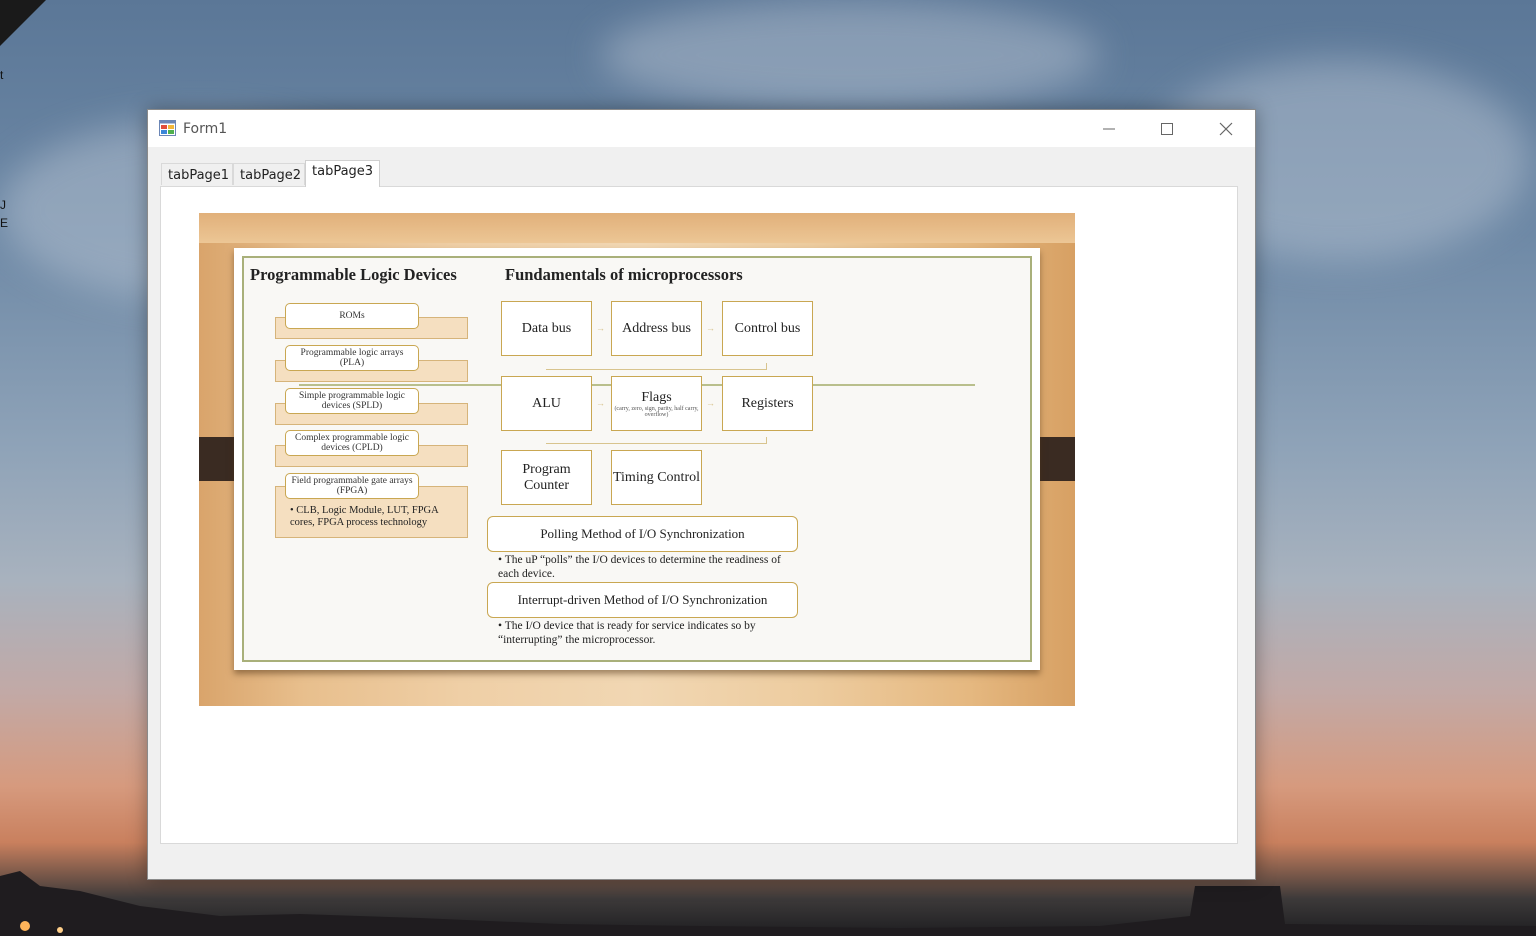 Image resolution: width=1536 pixels, height=936 pixels. Describe the element at coordinates (642, 534) in the screenshot. I see `polling-title-box: Polling Method of I/O Synchronization` at that location.